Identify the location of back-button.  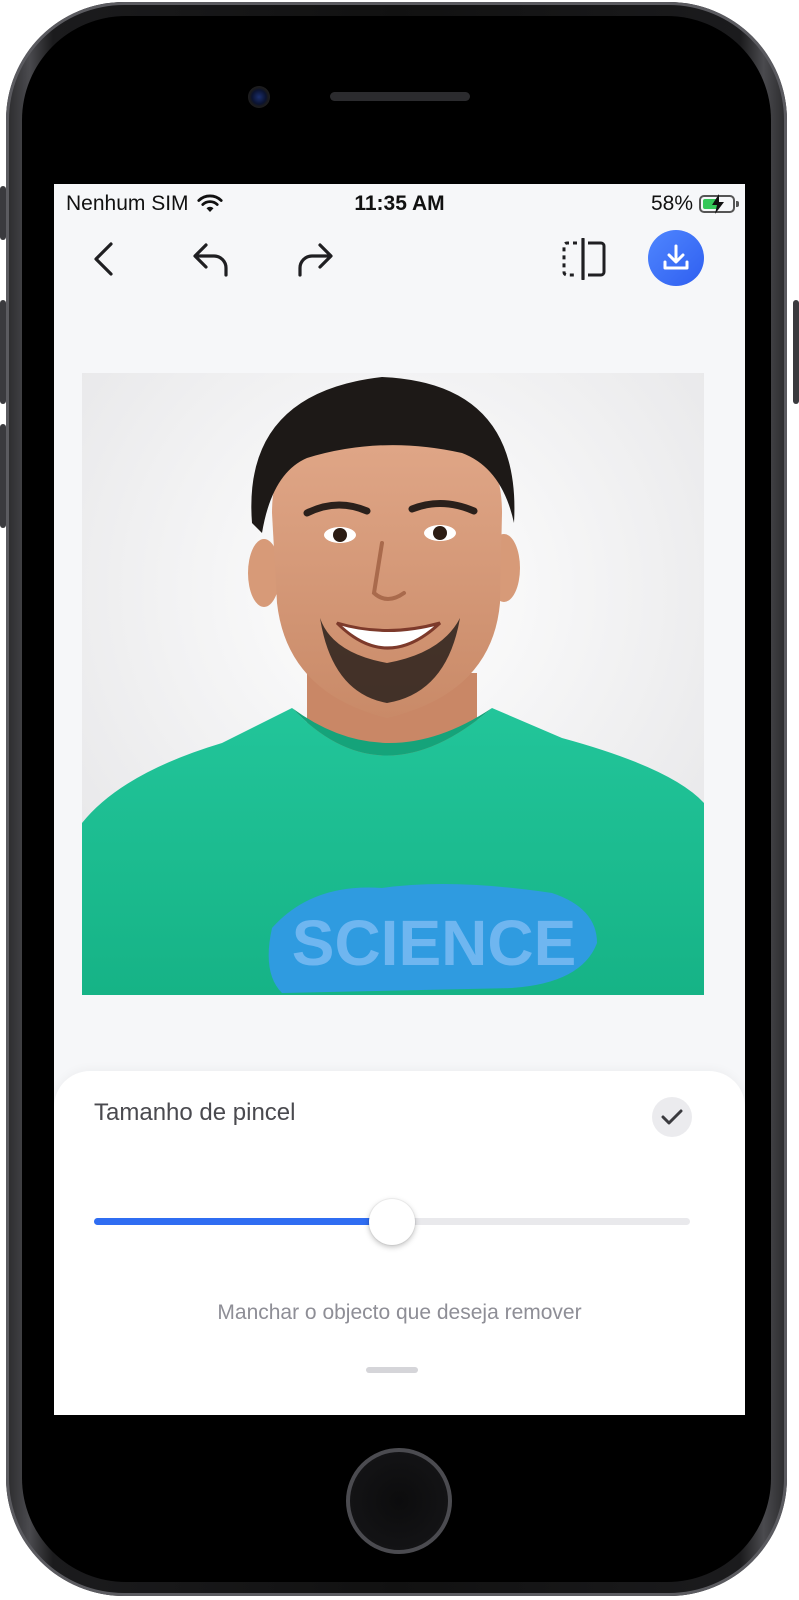
(104, 259).